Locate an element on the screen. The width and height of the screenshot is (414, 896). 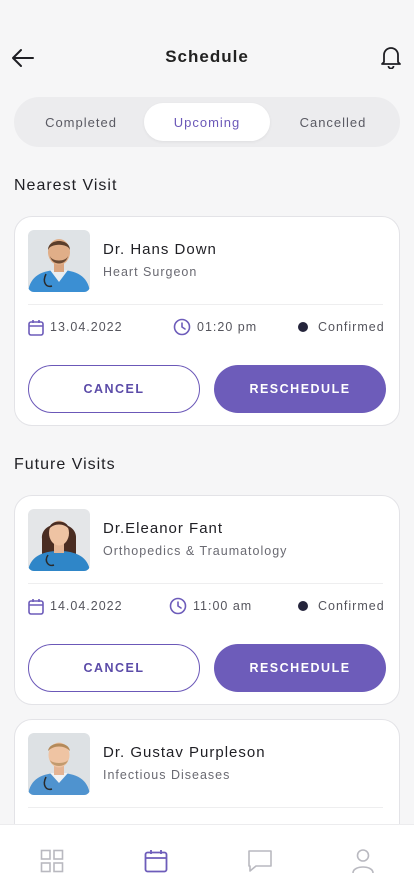
nav-schedule is located at coordinates (156, 861).